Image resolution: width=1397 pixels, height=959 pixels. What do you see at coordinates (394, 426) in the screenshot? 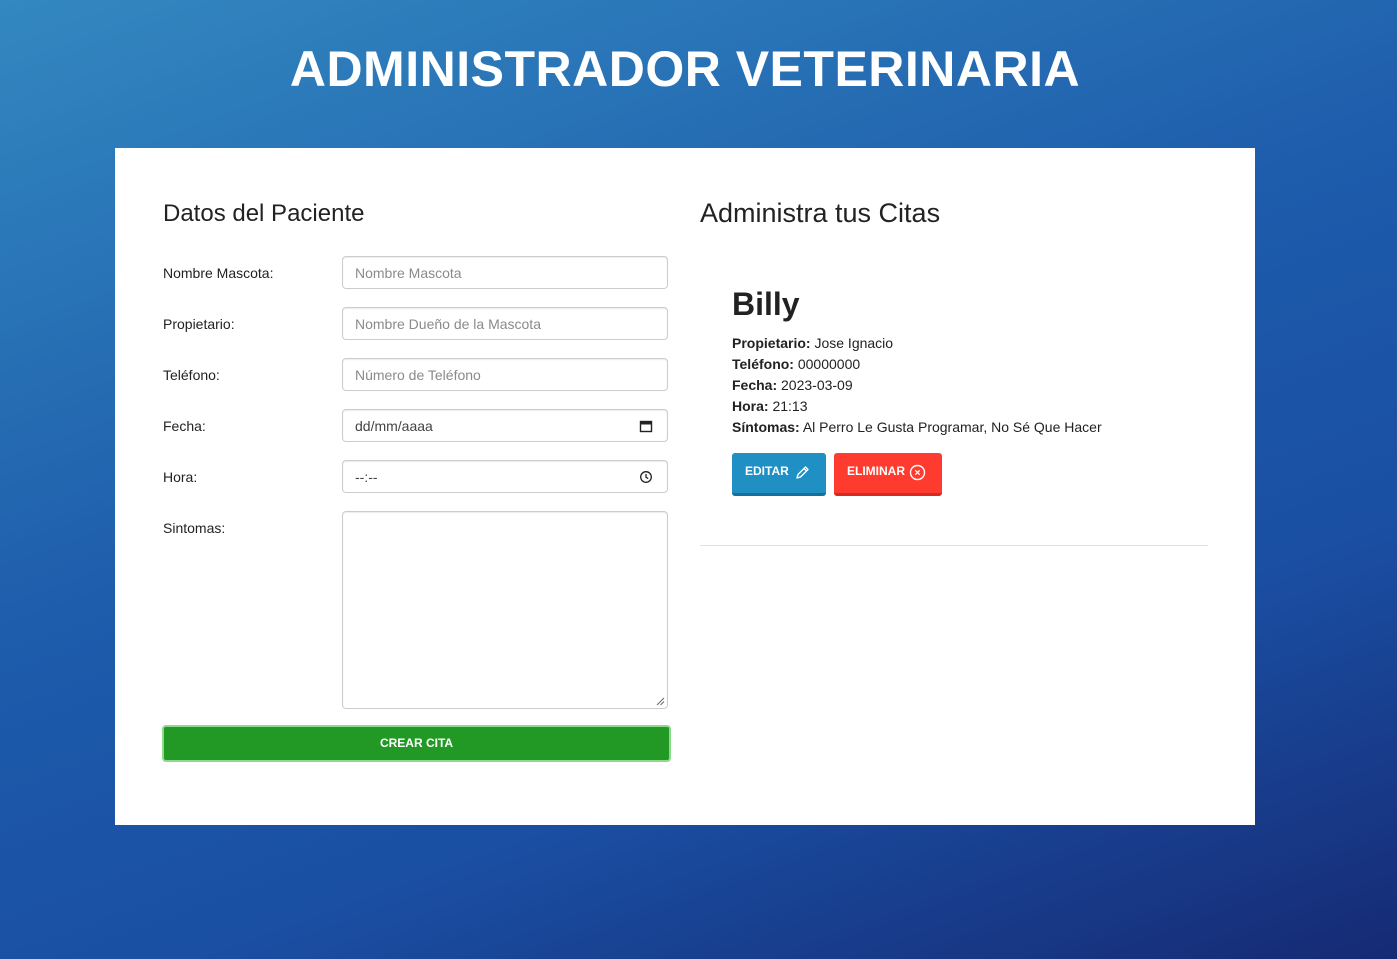
I see `date-value: dd/mm/aaaa` at bounding box center [394, 426].